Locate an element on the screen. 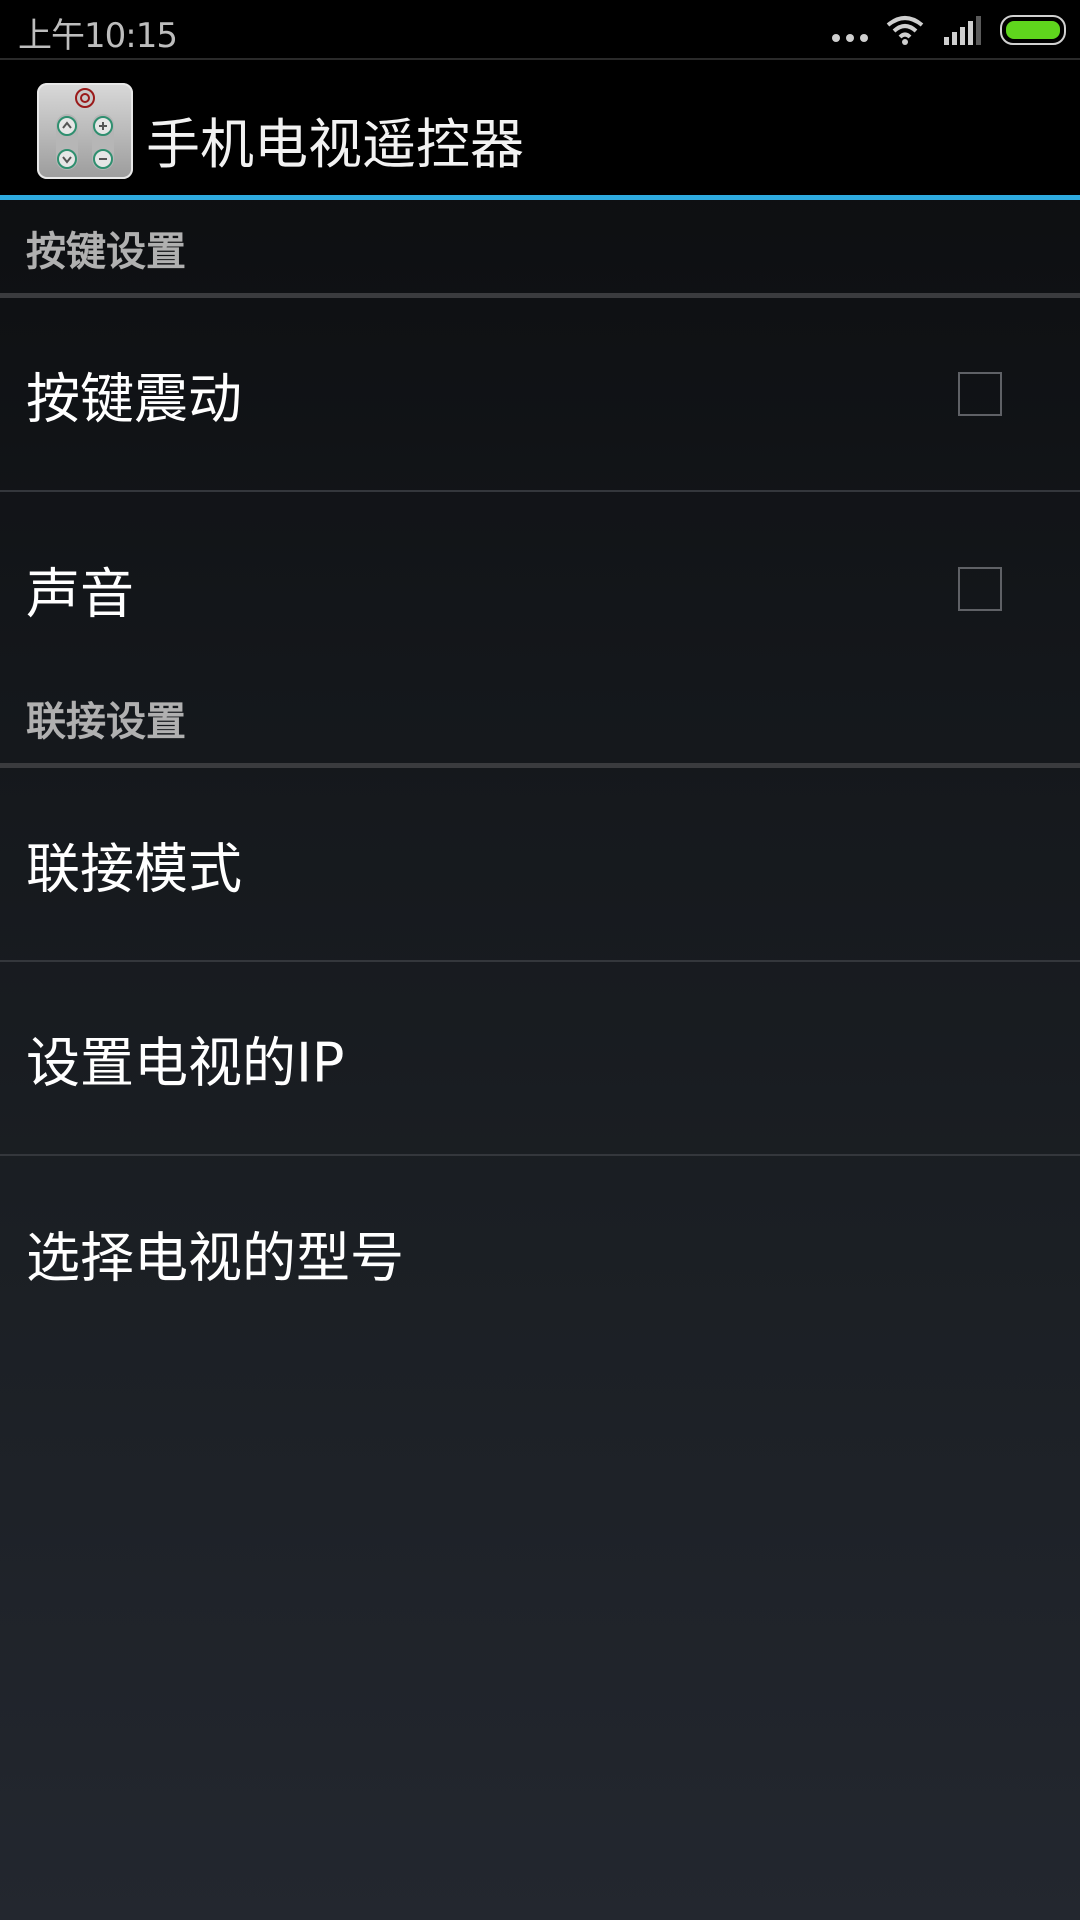 The height and width of the screenshot is (1920, 1080). battery-icon is located at coordinates (1033, 30).